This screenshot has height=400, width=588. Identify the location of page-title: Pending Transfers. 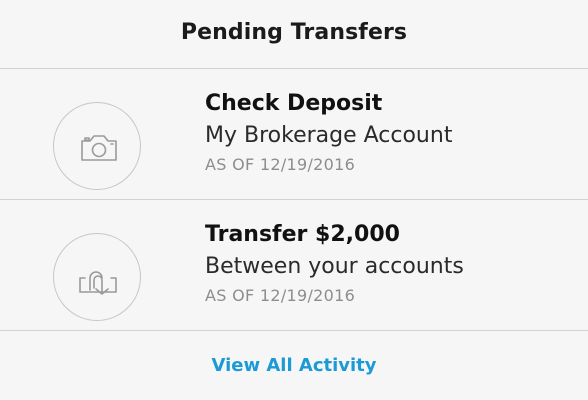
(294, 32).